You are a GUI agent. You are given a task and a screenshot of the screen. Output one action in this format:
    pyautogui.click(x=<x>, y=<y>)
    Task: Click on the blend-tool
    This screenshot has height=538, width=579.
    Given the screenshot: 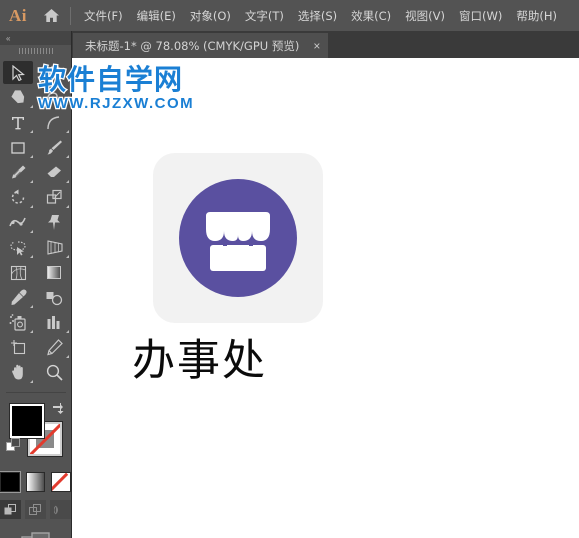 What is the action you would take?
    pyautogui.click(x=54, y=297)
    